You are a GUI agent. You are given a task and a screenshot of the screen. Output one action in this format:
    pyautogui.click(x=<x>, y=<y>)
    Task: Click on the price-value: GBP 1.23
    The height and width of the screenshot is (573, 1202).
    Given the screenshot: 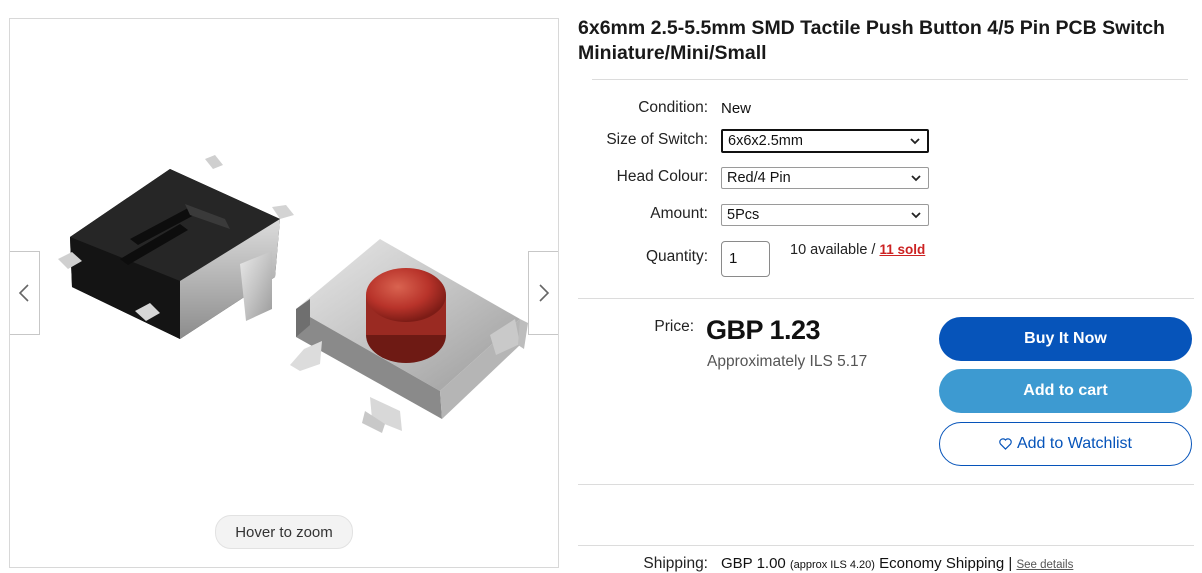 What is the action you would take?
    pyautogui.click(x=763, y=330)
    